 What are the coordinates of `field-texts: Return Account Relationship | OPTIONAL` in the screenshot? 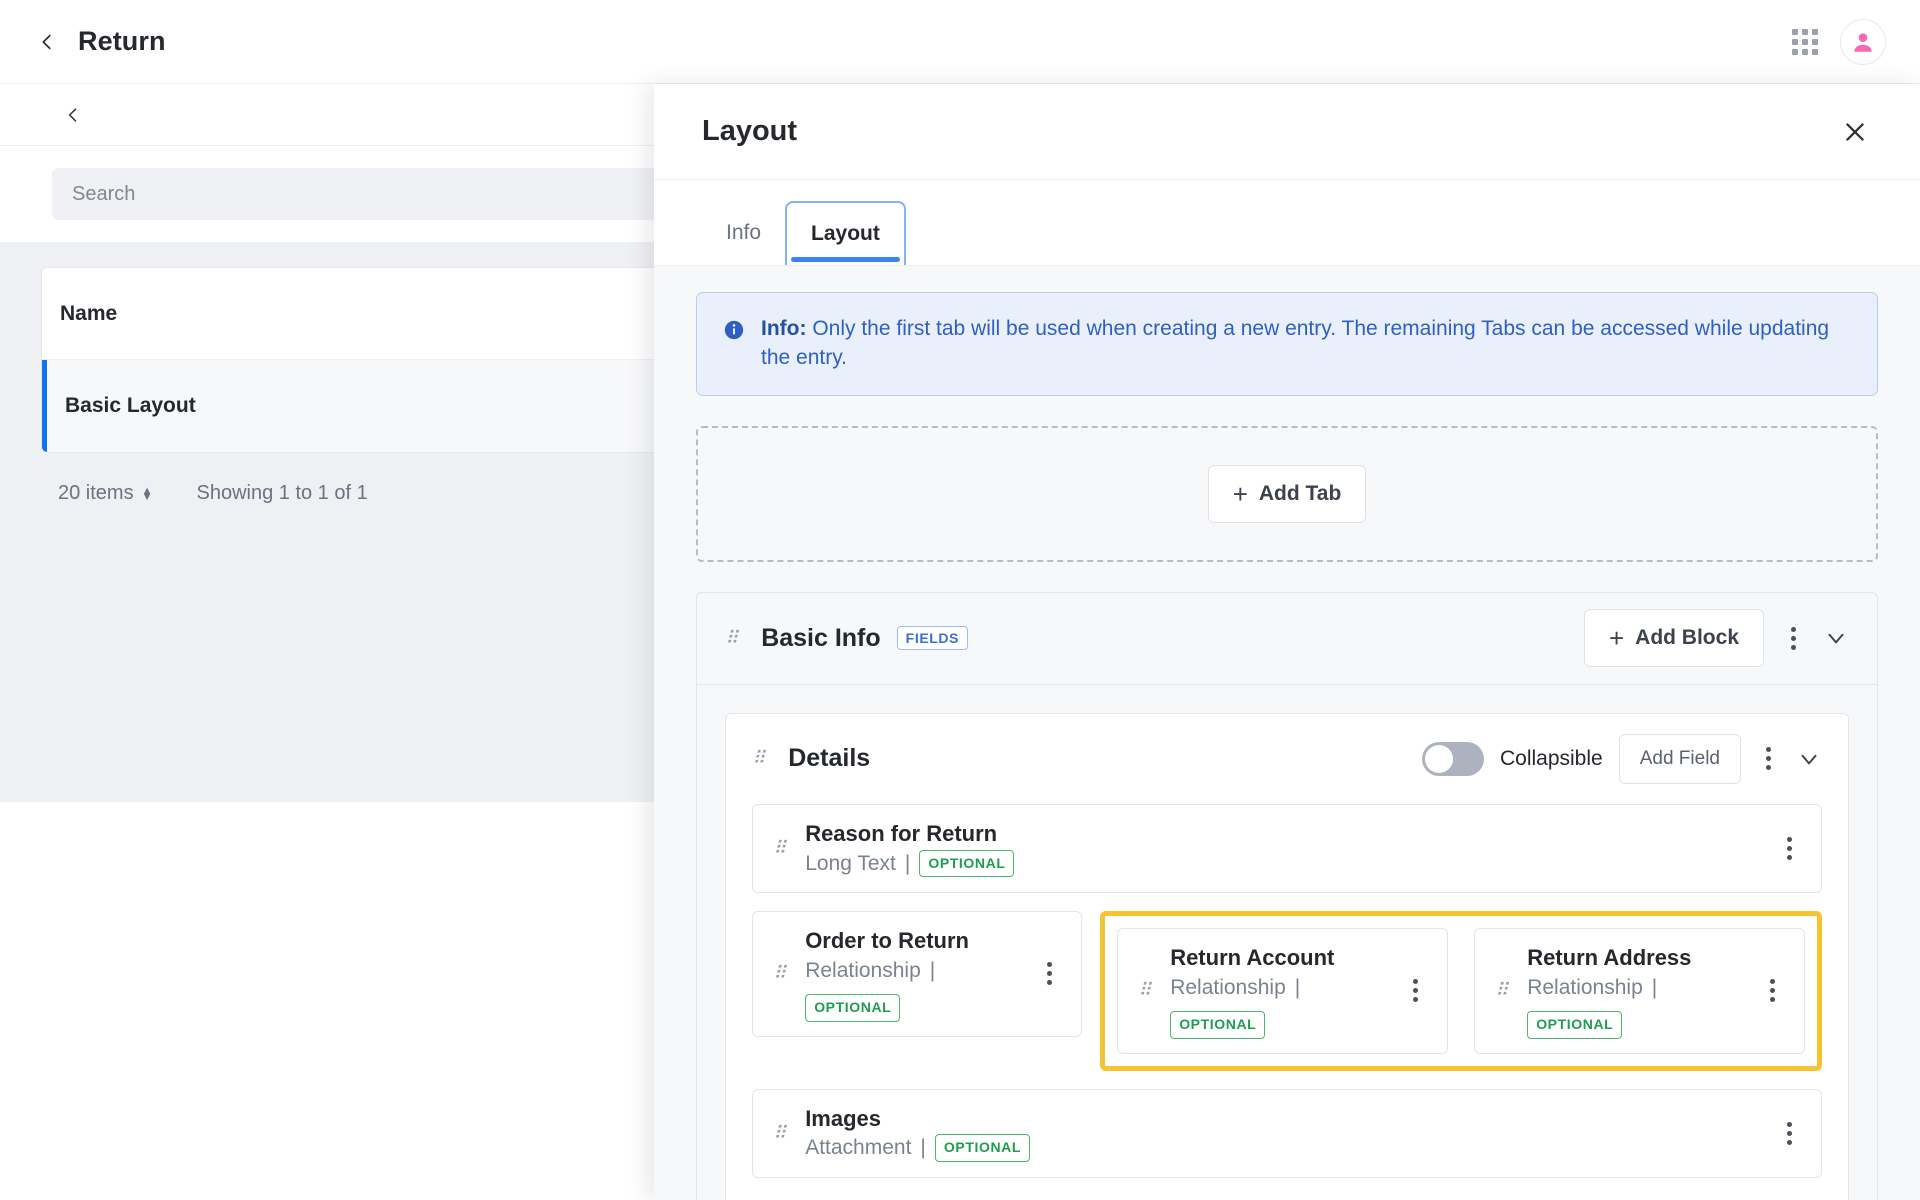 It's located at (1285, 991).